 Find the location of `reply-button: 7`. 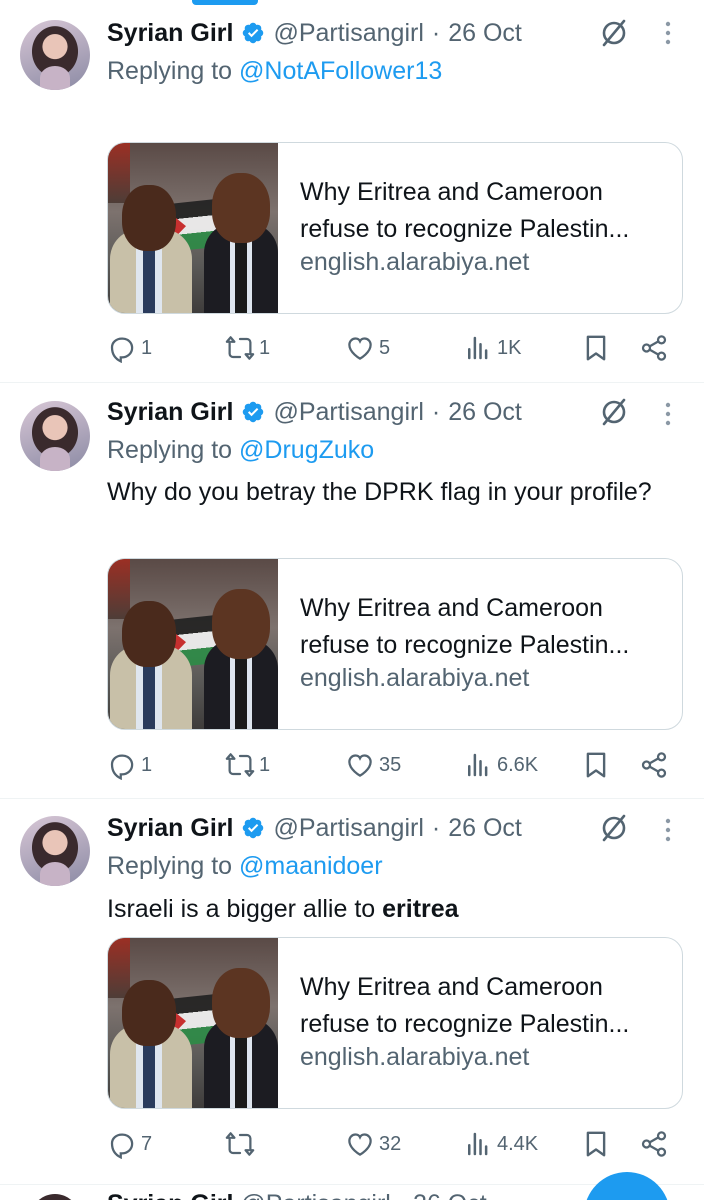

reply-button: 7 is located at coordinates (129, 1144).